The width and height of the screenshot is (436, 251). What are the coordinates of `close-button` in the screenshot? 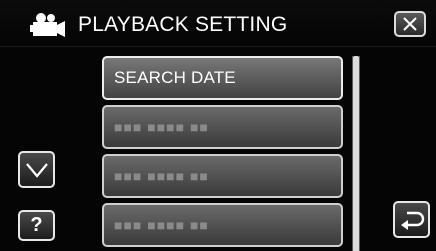 It's located at (410, 24).